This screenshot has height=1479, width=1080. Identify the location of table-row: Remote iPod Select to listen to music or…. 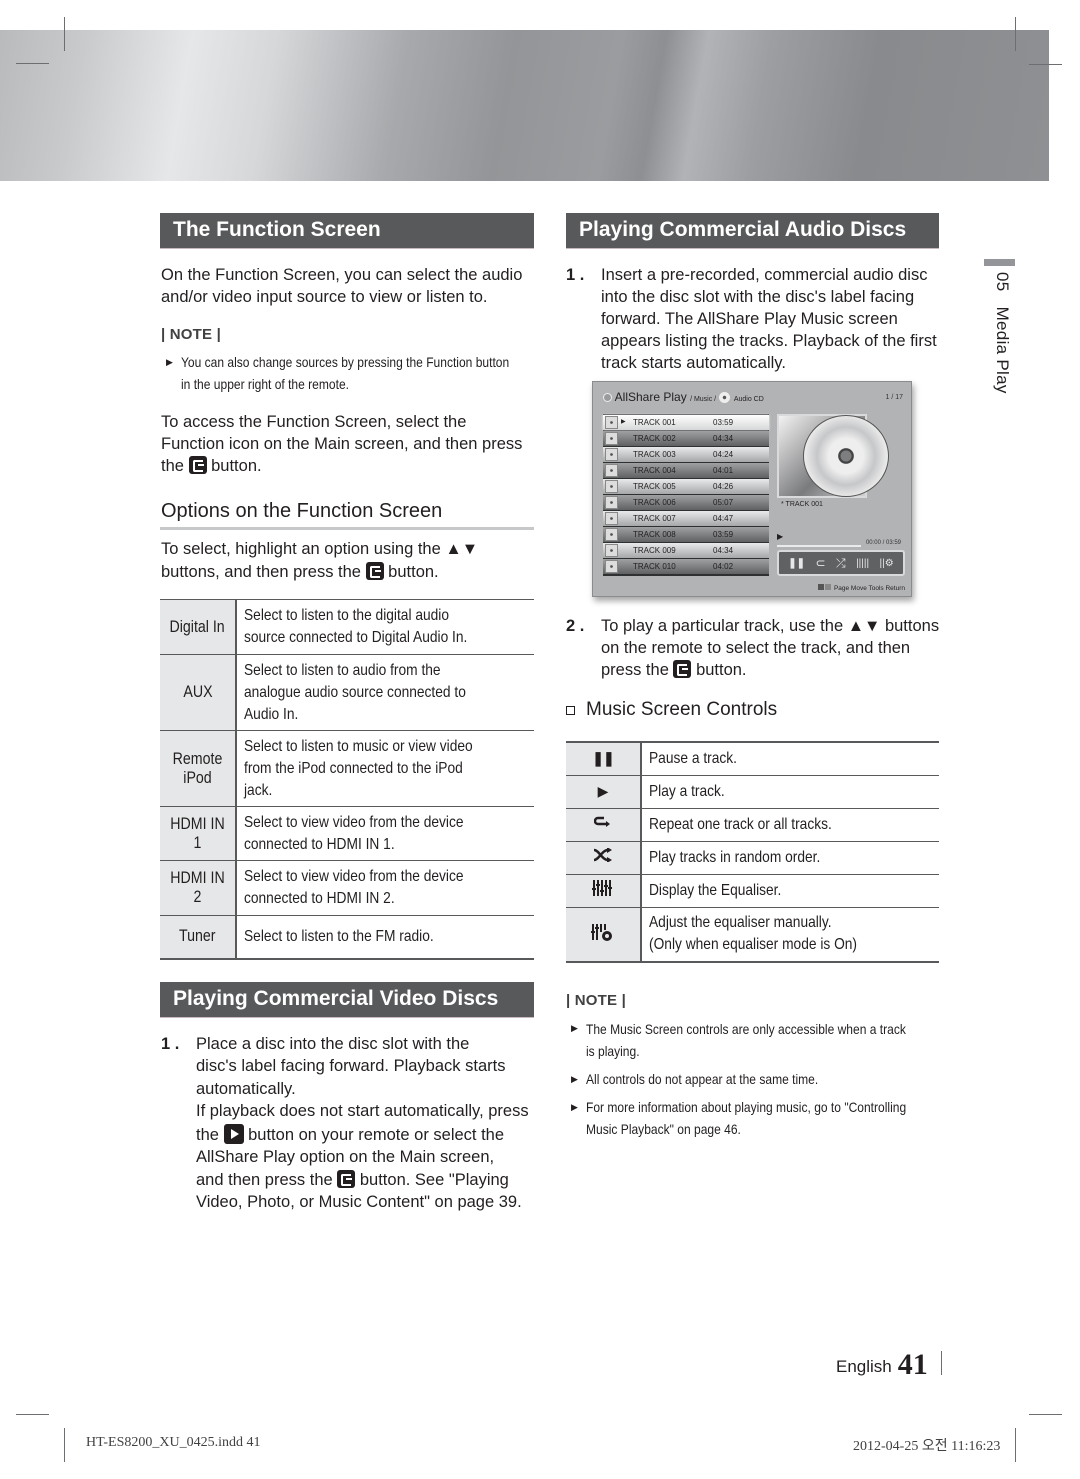
(347, 768).